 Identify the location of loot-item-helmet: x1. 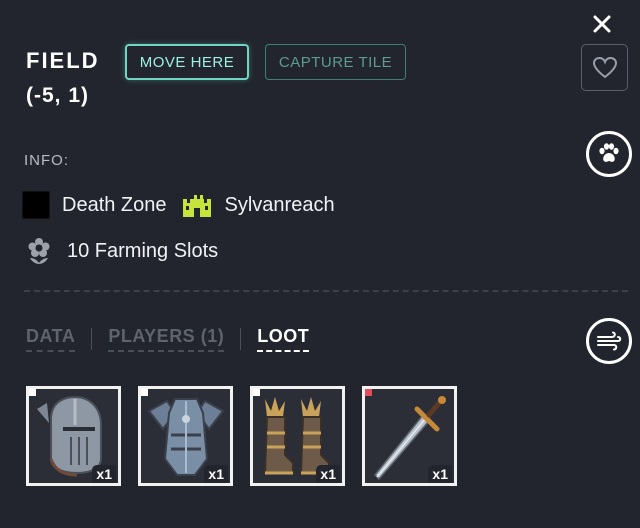
(73, 436).